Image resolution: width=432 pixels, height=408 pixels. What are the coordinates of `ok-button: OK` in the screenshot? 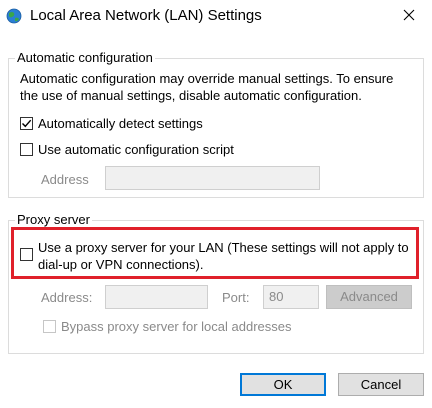 It's located at (283, 384).